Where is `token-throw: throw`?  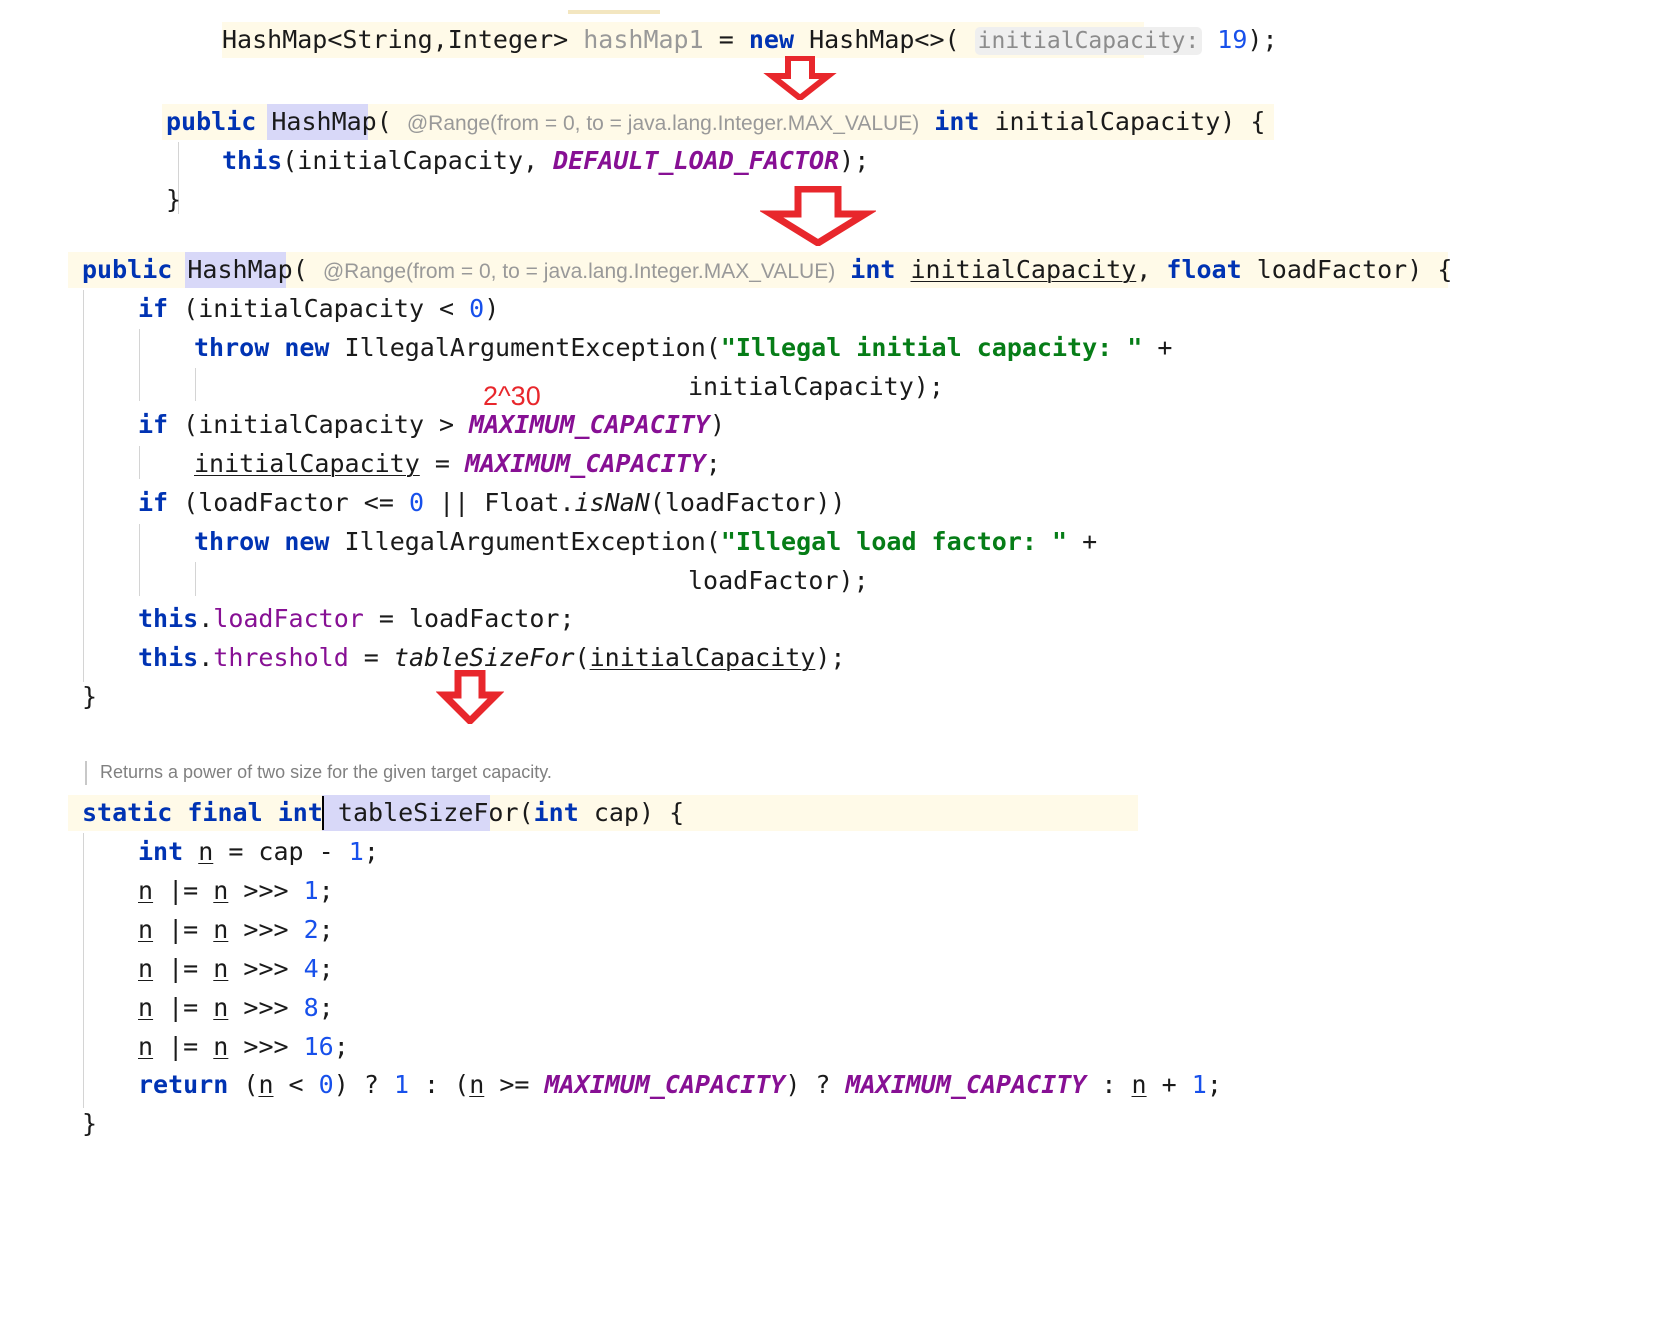
token-throw: throw is located at coordinates (232, 541).